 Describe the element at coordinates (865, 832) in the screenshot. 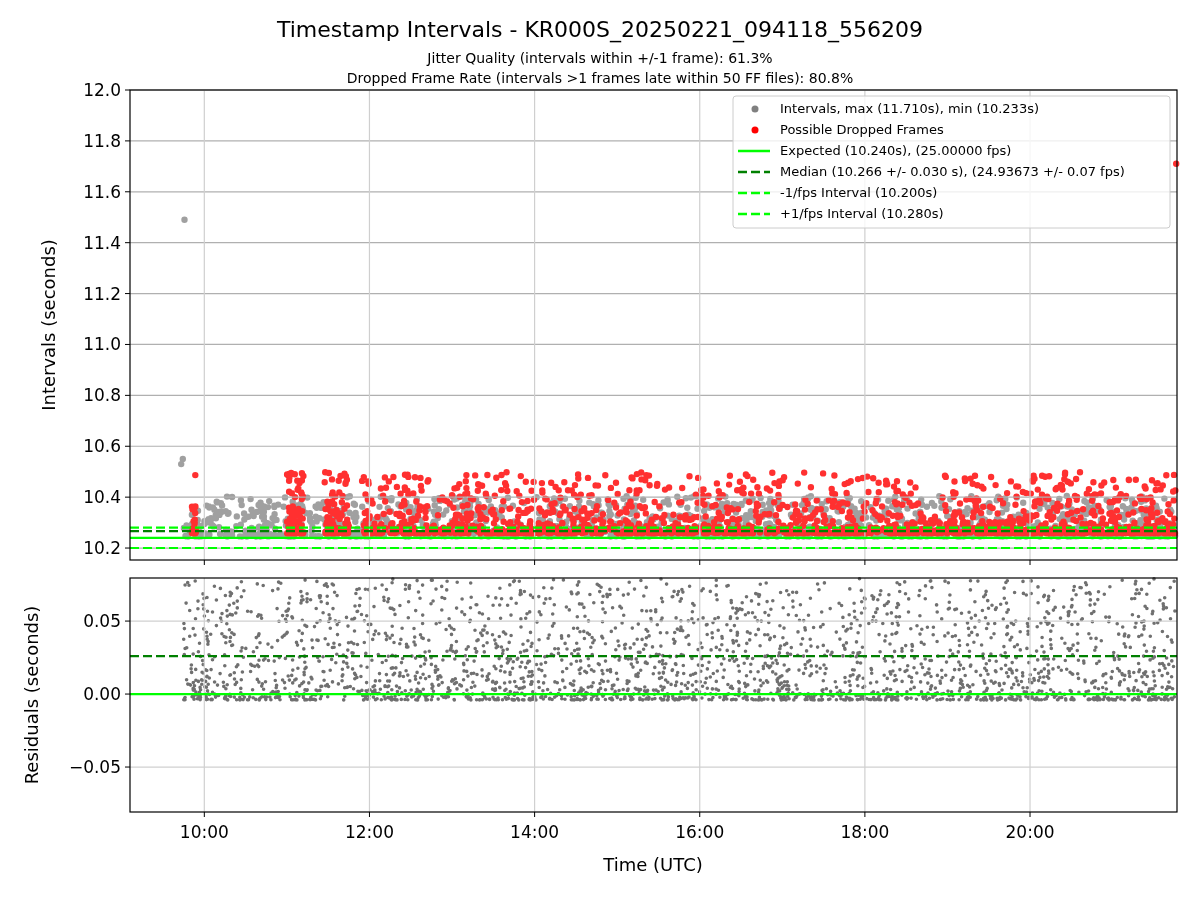

I see `x-tick-label: 18:00` at that location.